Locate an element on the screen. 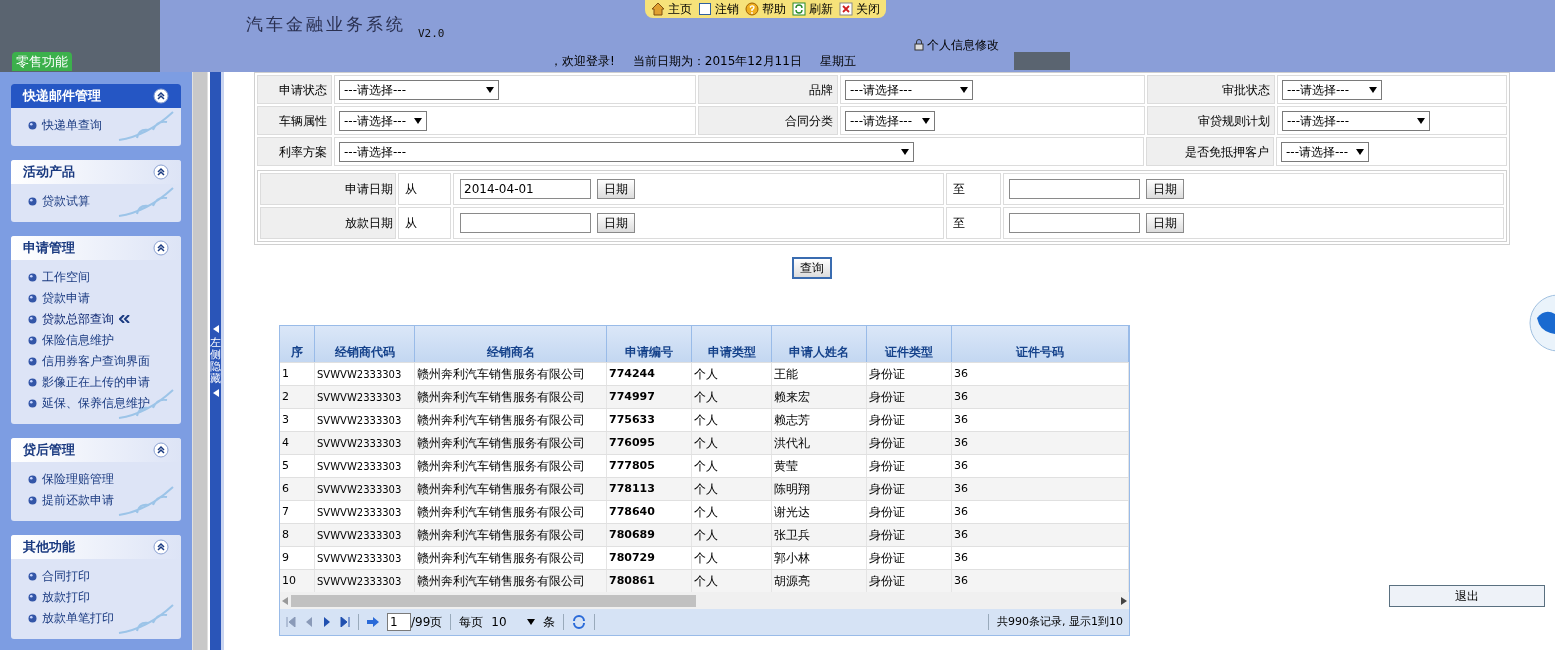 Image resolution: width=1555 pixels, height=650 pixels. panel-title: 活动产品 is located at coordinates (49, 172).